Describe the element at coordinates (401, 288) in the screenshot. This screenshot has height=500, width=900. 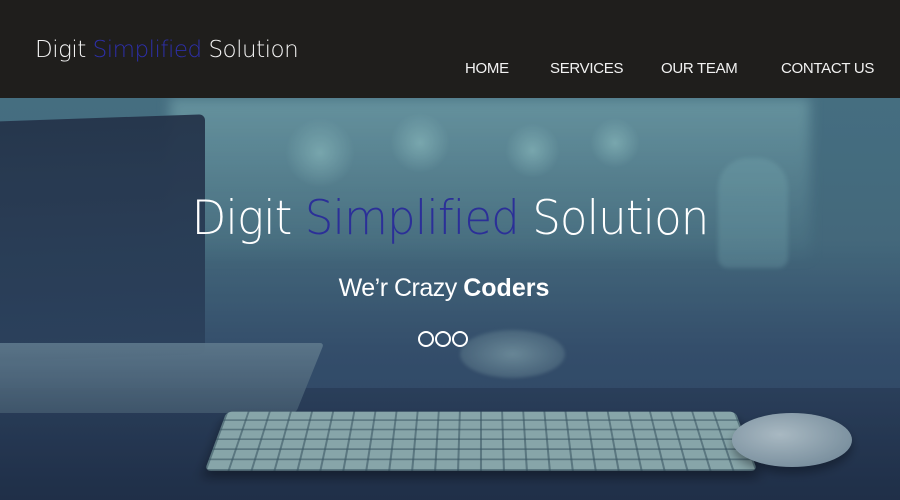
I see `tagline-text: We’r Crazy` at that location.